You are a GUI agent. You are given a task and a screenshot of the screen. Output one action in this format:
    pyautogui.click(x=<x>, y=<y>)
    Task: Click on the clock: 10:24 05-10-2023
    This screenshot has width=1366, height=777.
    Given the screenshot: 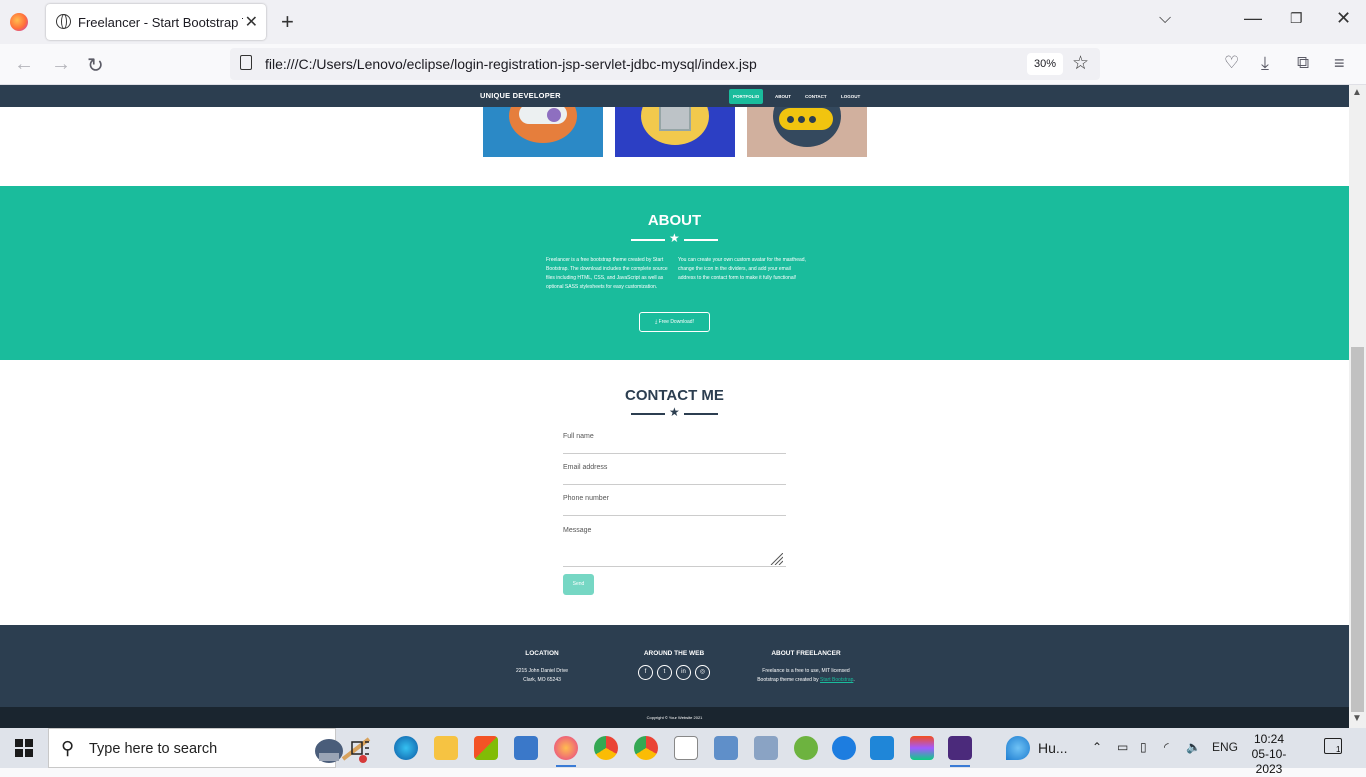 What is the action you would take?
    pyautogui.click(x=1269, y=754)
    